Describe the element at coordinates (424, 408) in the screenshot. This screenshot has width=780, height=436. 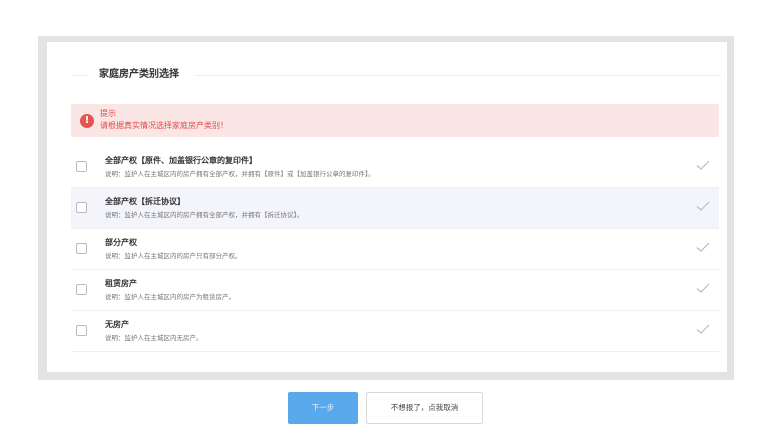
I see `cancel-button: 不想报了，点我取消` at that location.